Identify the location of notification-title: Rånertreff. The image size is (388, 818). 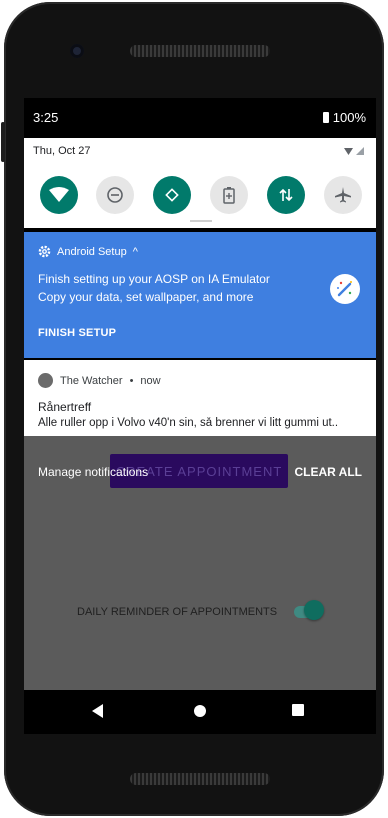
(65, 407).